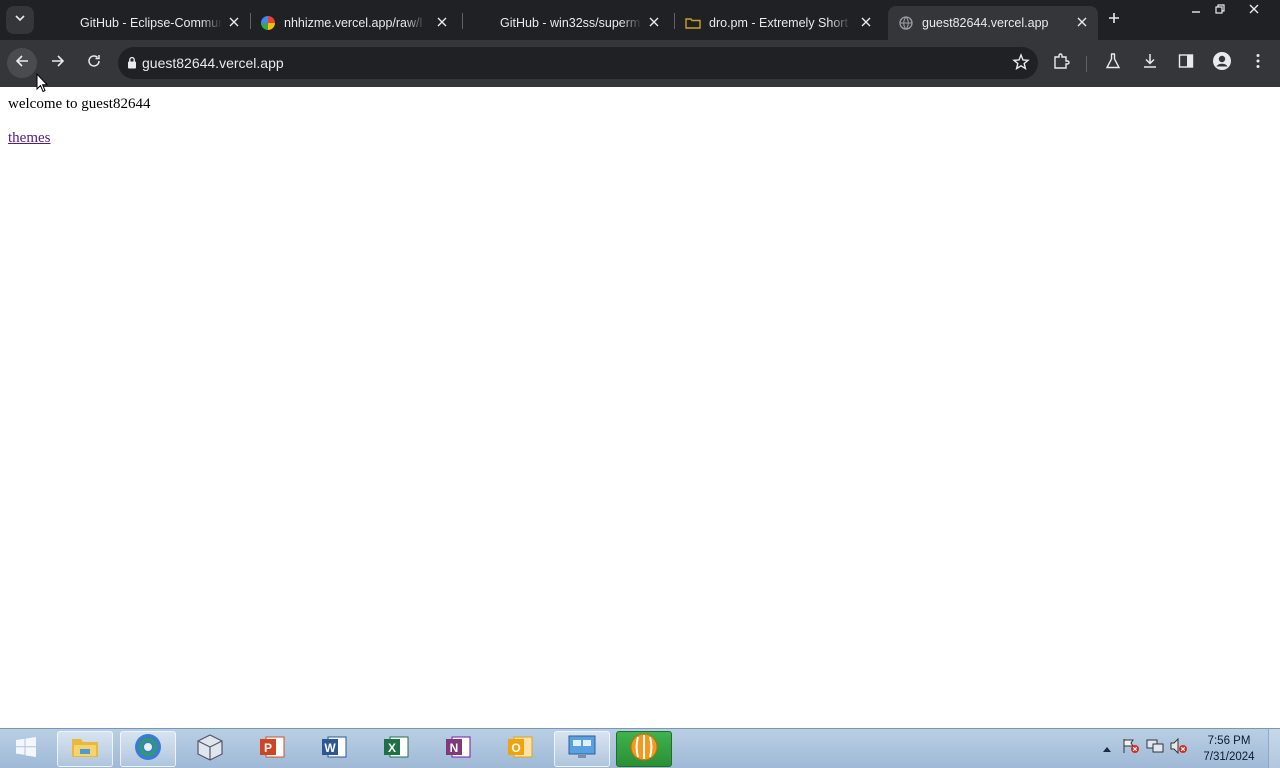 The image size is (1280, 768). I want to click on welcome-text: welcome to guest82644, so click(79, 104).